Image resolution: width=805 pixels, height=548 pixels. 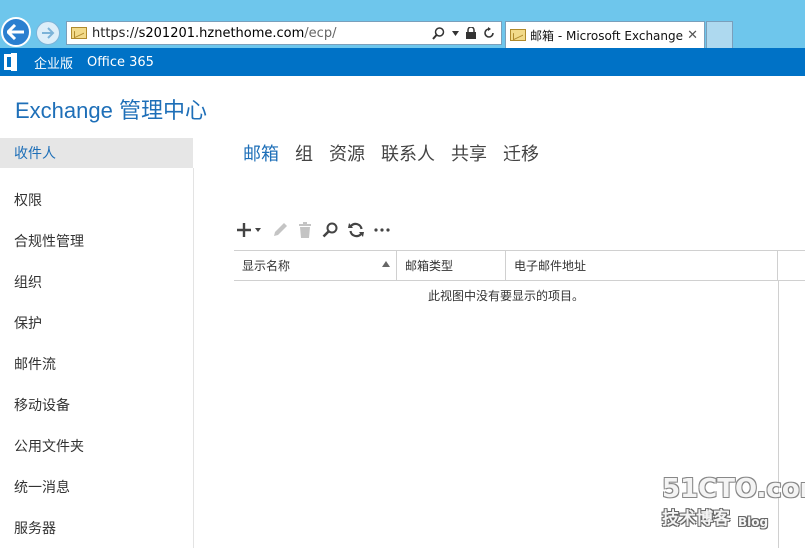 I want to click on address-bar: https://s201201.hznethome.com/ecp/, so click(x=284, y=33).